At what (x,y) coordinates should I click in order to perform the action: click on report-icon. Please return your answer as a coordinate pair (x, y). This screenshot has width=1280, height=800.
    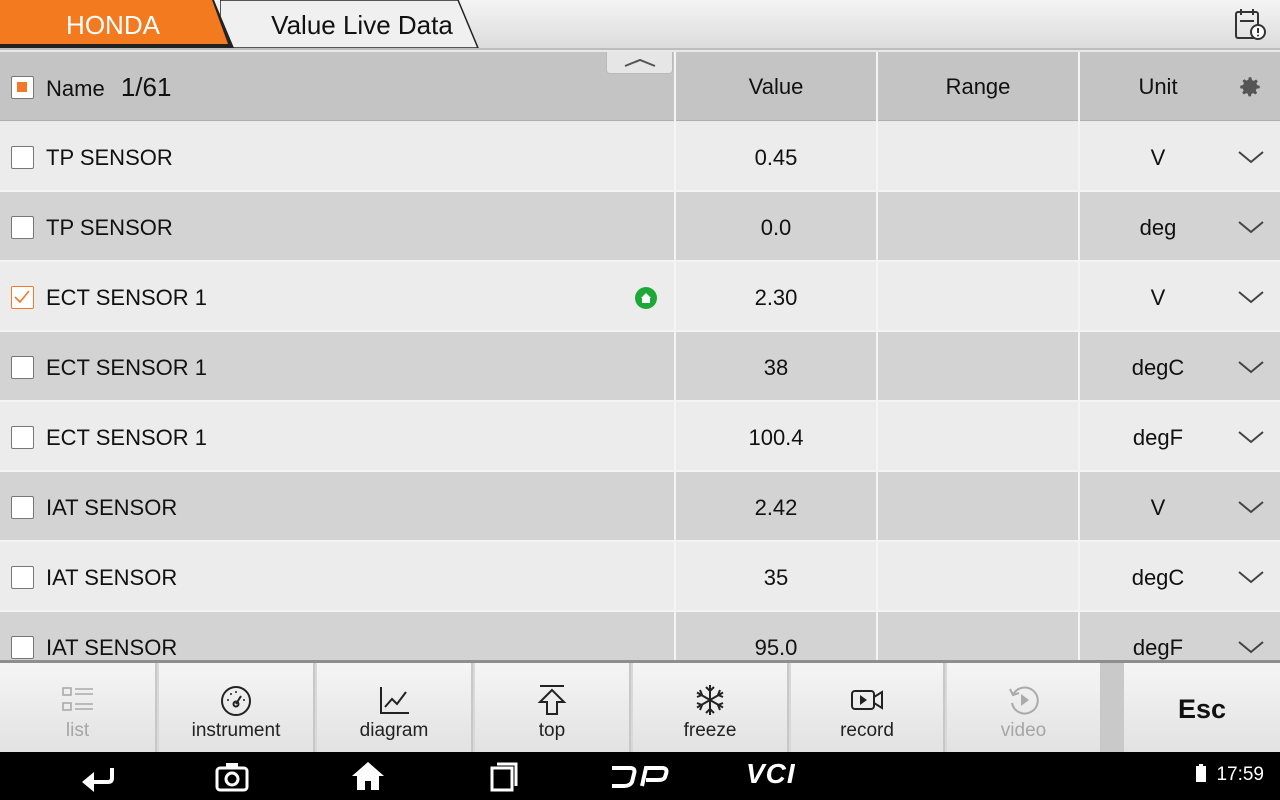
    Looking at the image, I should click on (1250, 24).